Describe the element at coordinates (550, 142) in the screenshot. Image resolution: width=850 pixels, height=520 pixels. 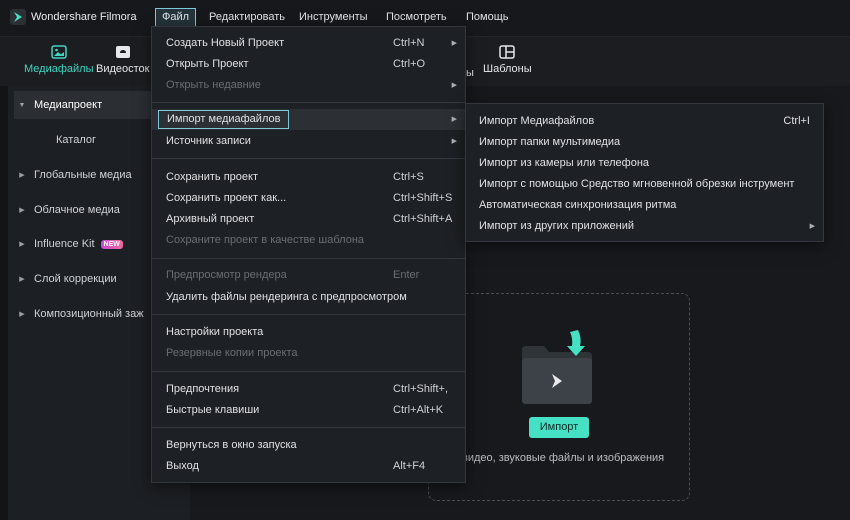
I see `menu-item-label: Импорт папки мультимедиа` at that location.